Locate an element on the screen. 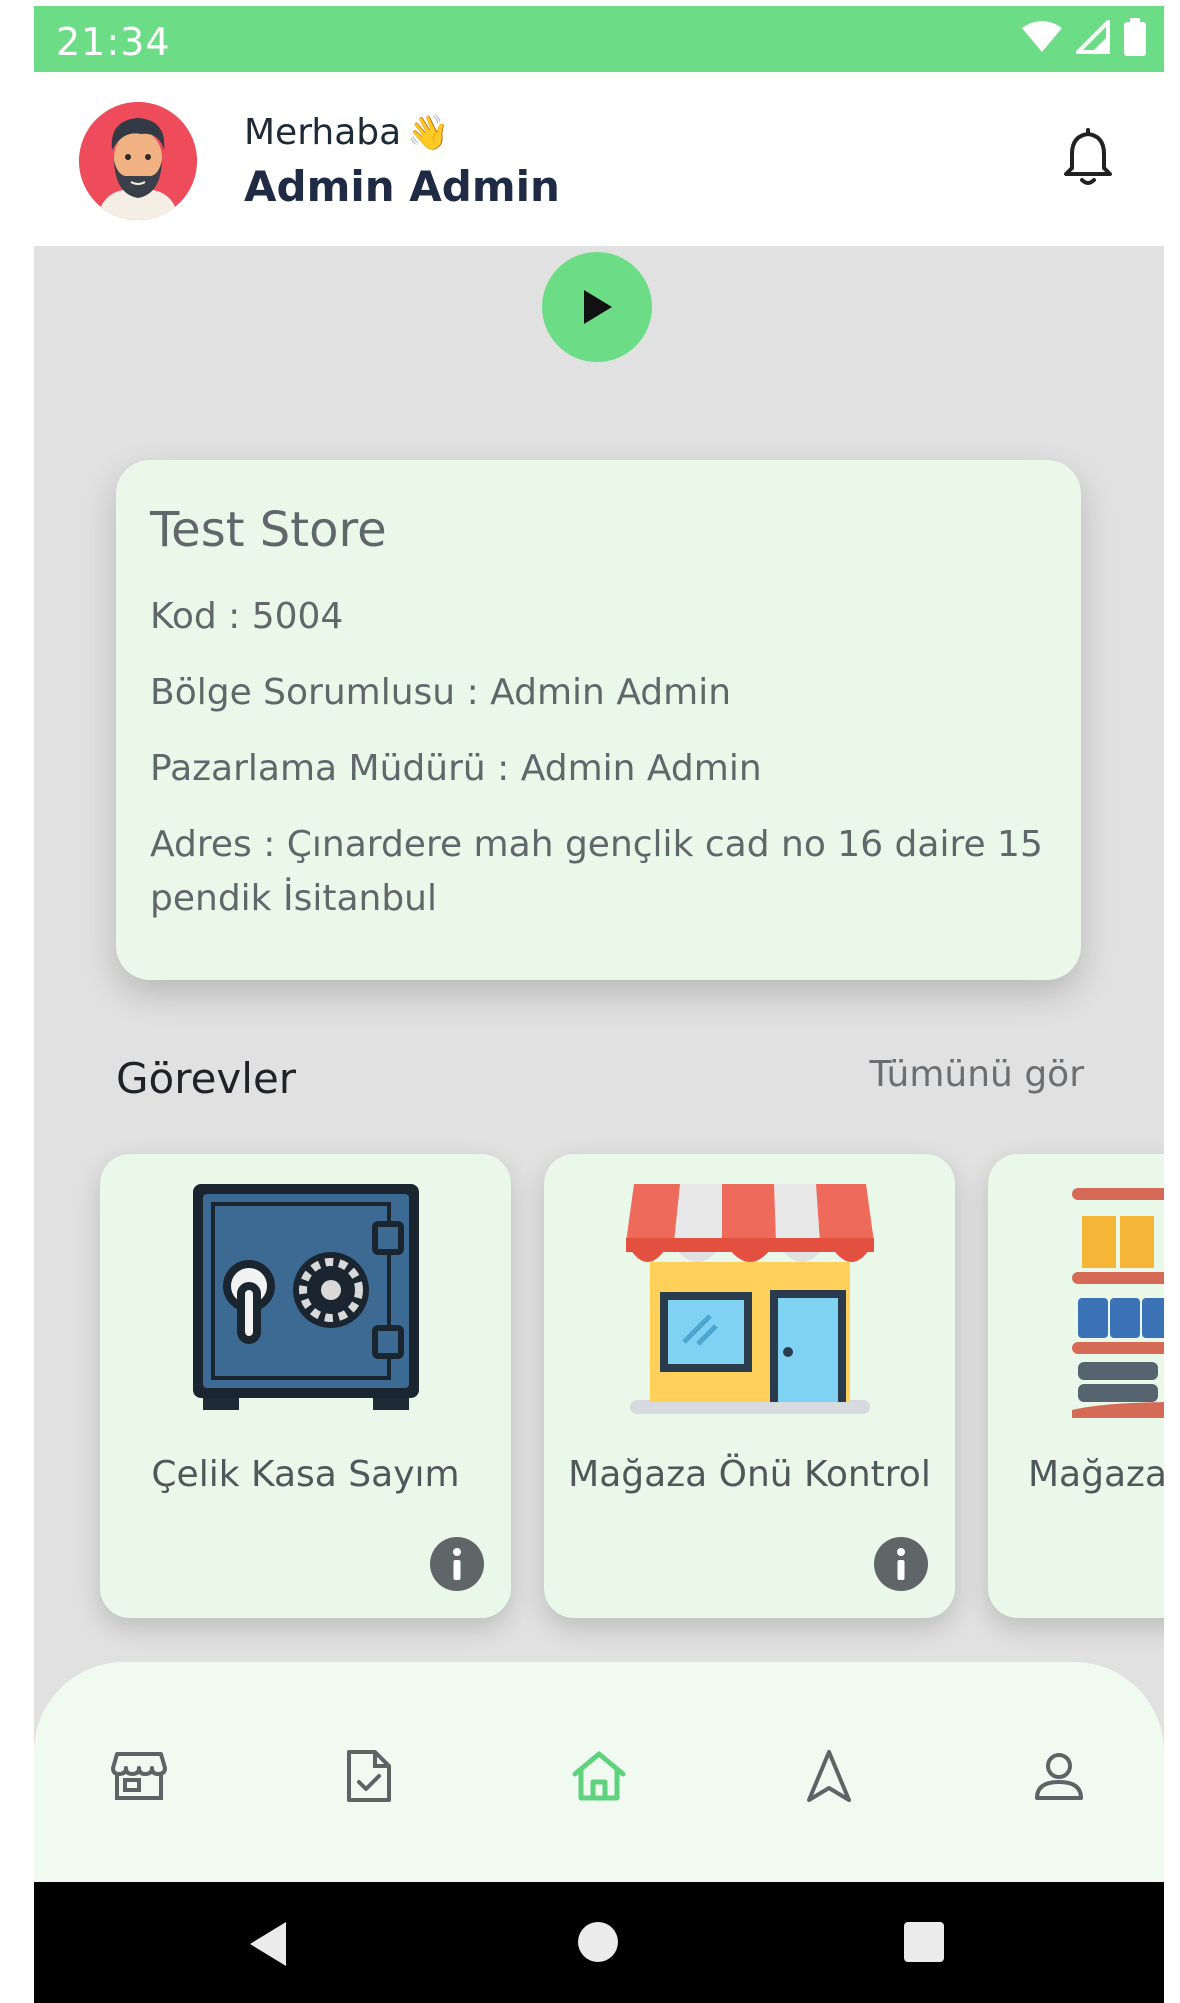 The height and width of the screenshot is (2003, 1180). nav-profile is located at coordinates (1059, 1776).